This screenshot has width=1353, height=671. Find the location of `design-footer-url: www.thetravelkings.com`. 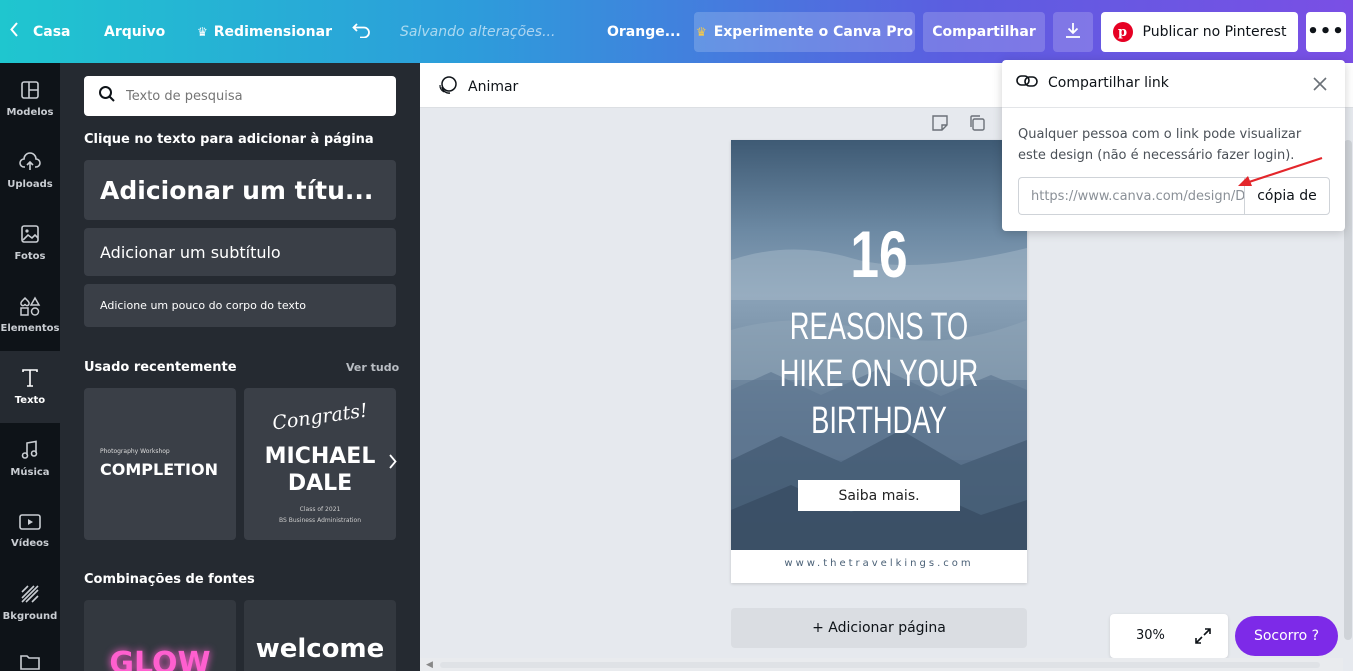

design-footer-url: www.thetravelkings.com is located at coordinates (879, 563).